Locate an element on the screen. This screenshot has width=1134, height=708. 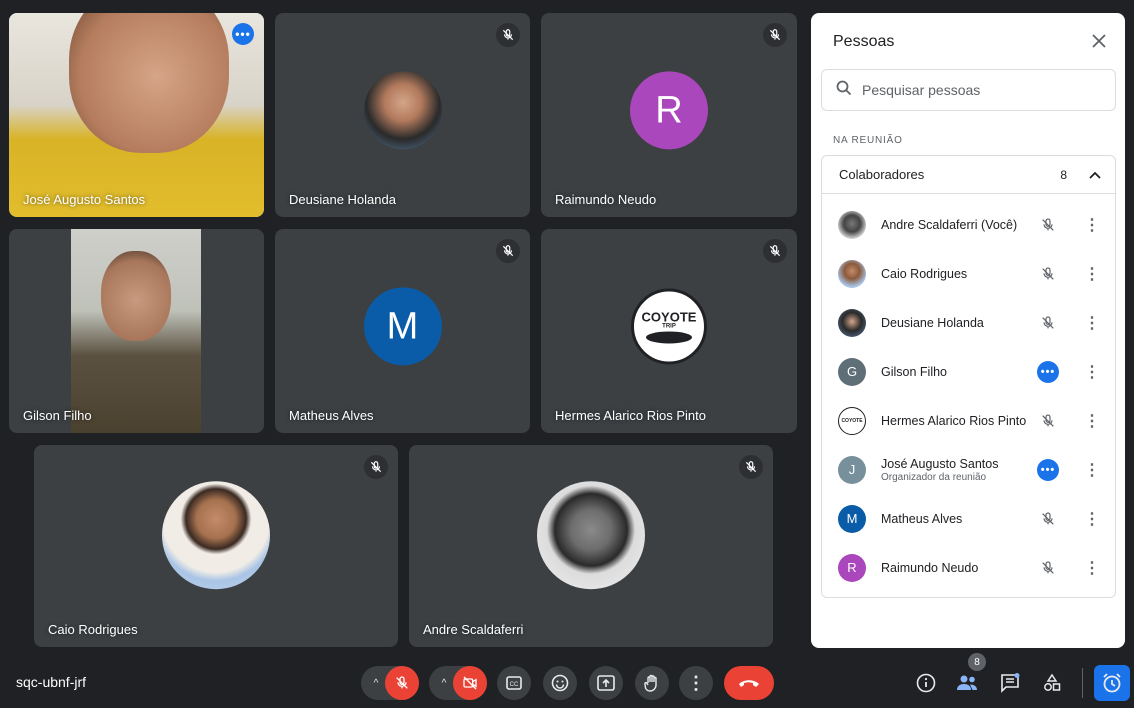
raise-hand-button is located at coordinates (652, 683).